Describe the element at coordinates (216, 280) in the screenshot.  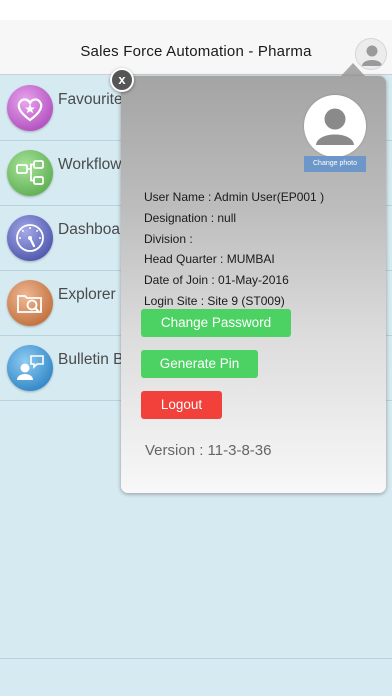
I see `date-of-join-text: Date of Join : 01-May-2016` at that location.